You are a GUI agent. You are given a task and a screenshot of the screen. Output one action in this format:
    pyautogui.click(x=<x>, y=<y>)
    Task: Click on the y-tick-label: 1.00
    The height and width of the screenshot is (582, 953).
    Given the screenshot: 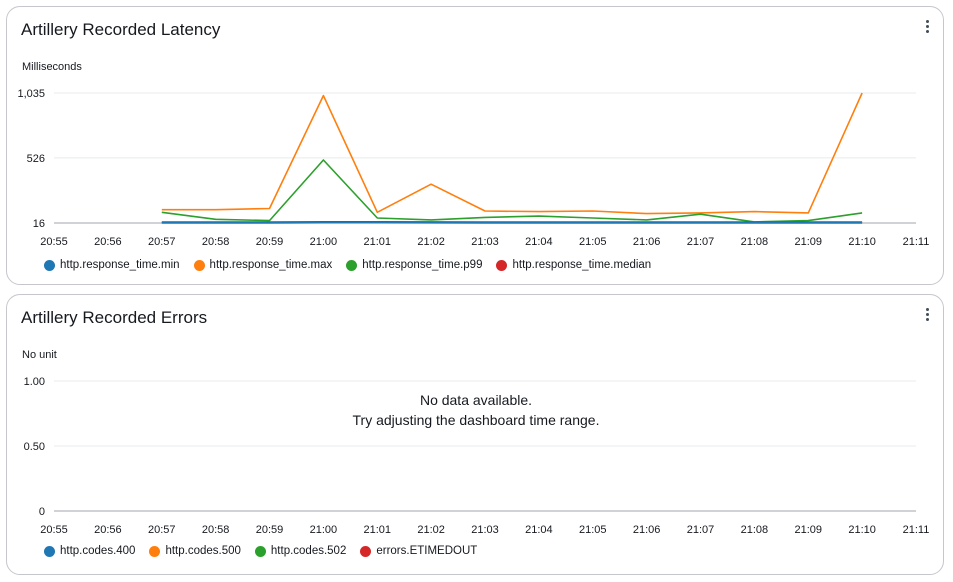 What is the action you would take?
    pyautogui.click(x=34, y=382)
    